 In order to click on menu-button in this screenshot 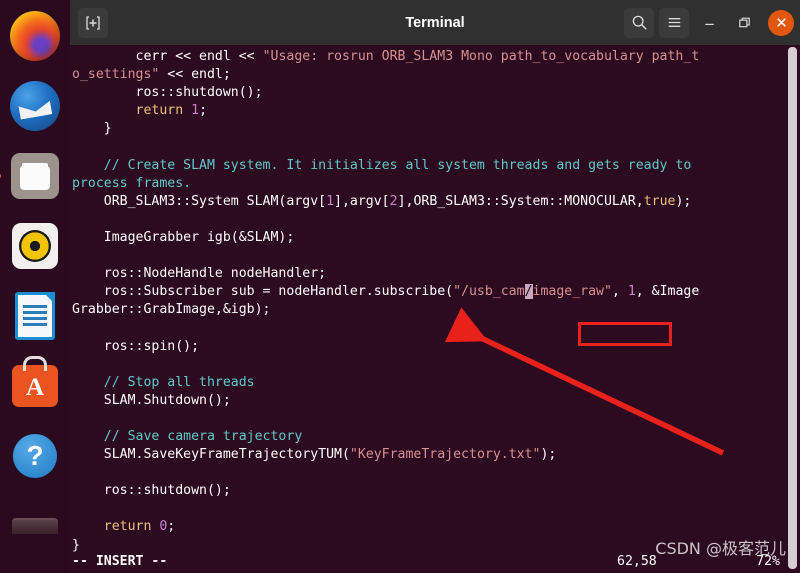, I will do `click(674, 22)`.